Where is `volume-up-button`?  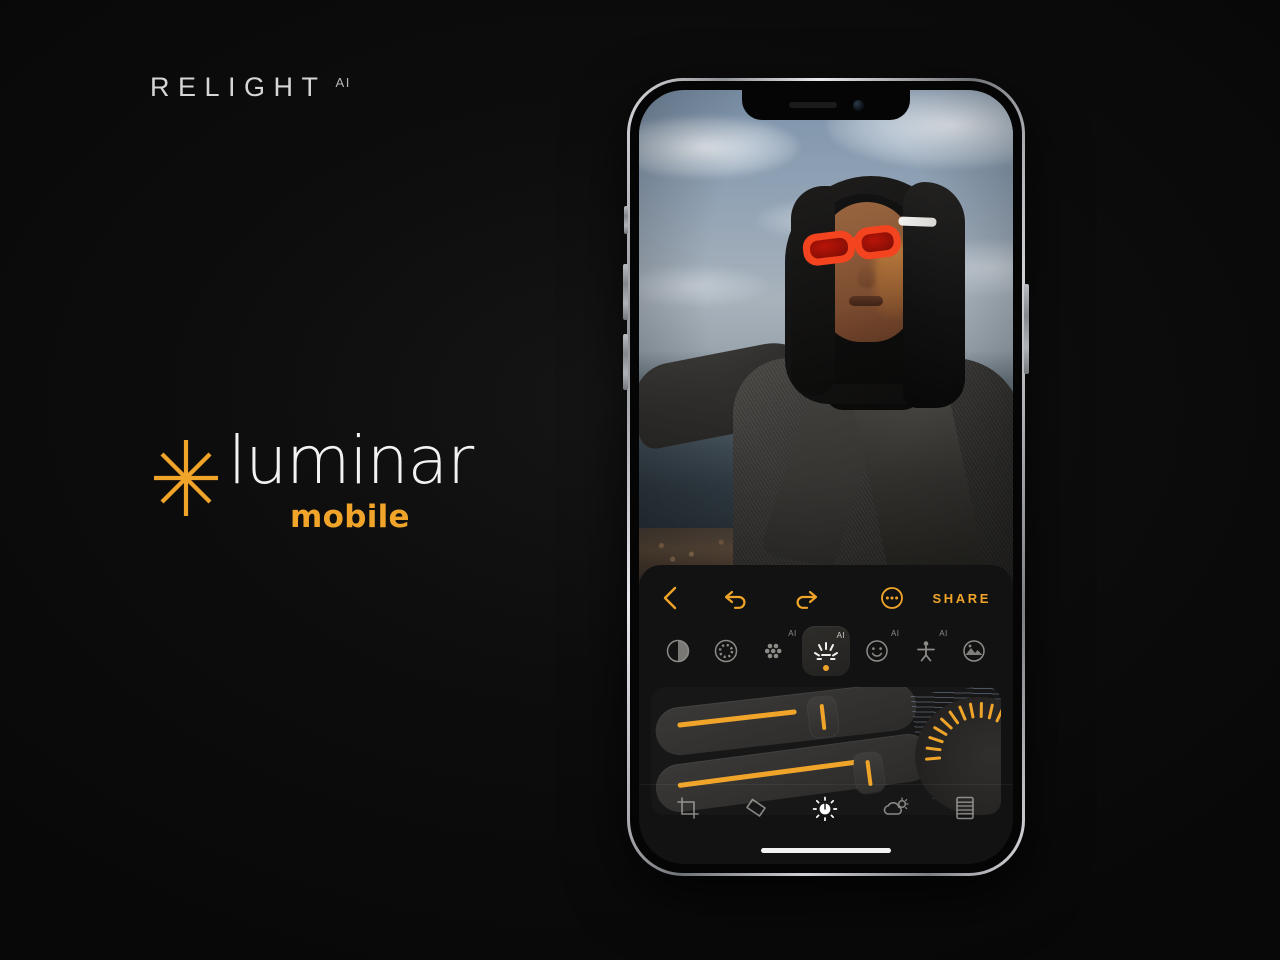 volume-up-button is located at coordinates (625, 292).